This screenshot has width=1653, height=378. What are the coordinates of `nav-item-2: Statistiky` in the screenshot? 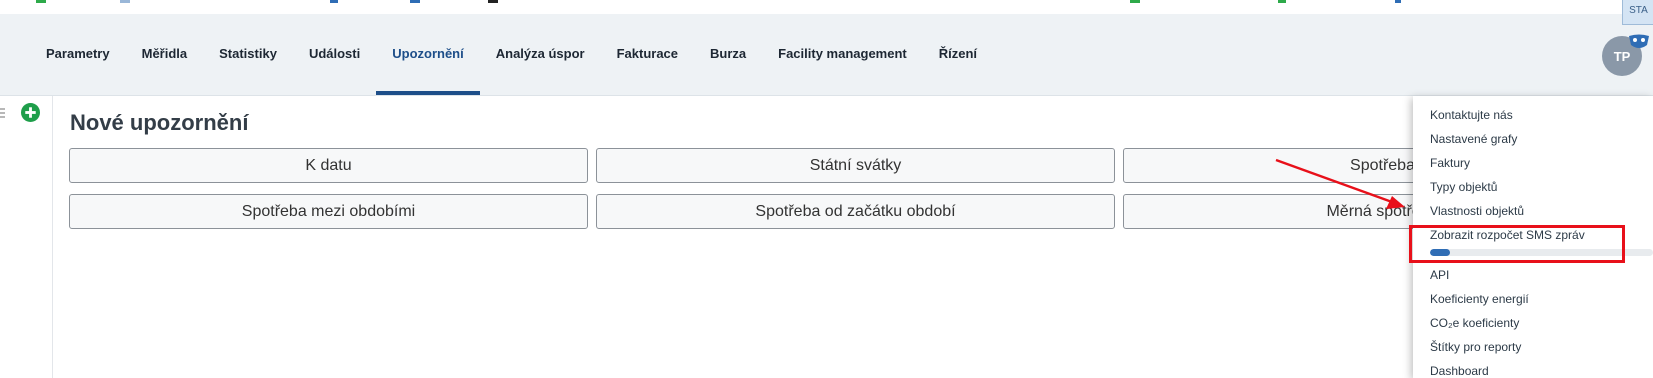 It's located at (248, 54).